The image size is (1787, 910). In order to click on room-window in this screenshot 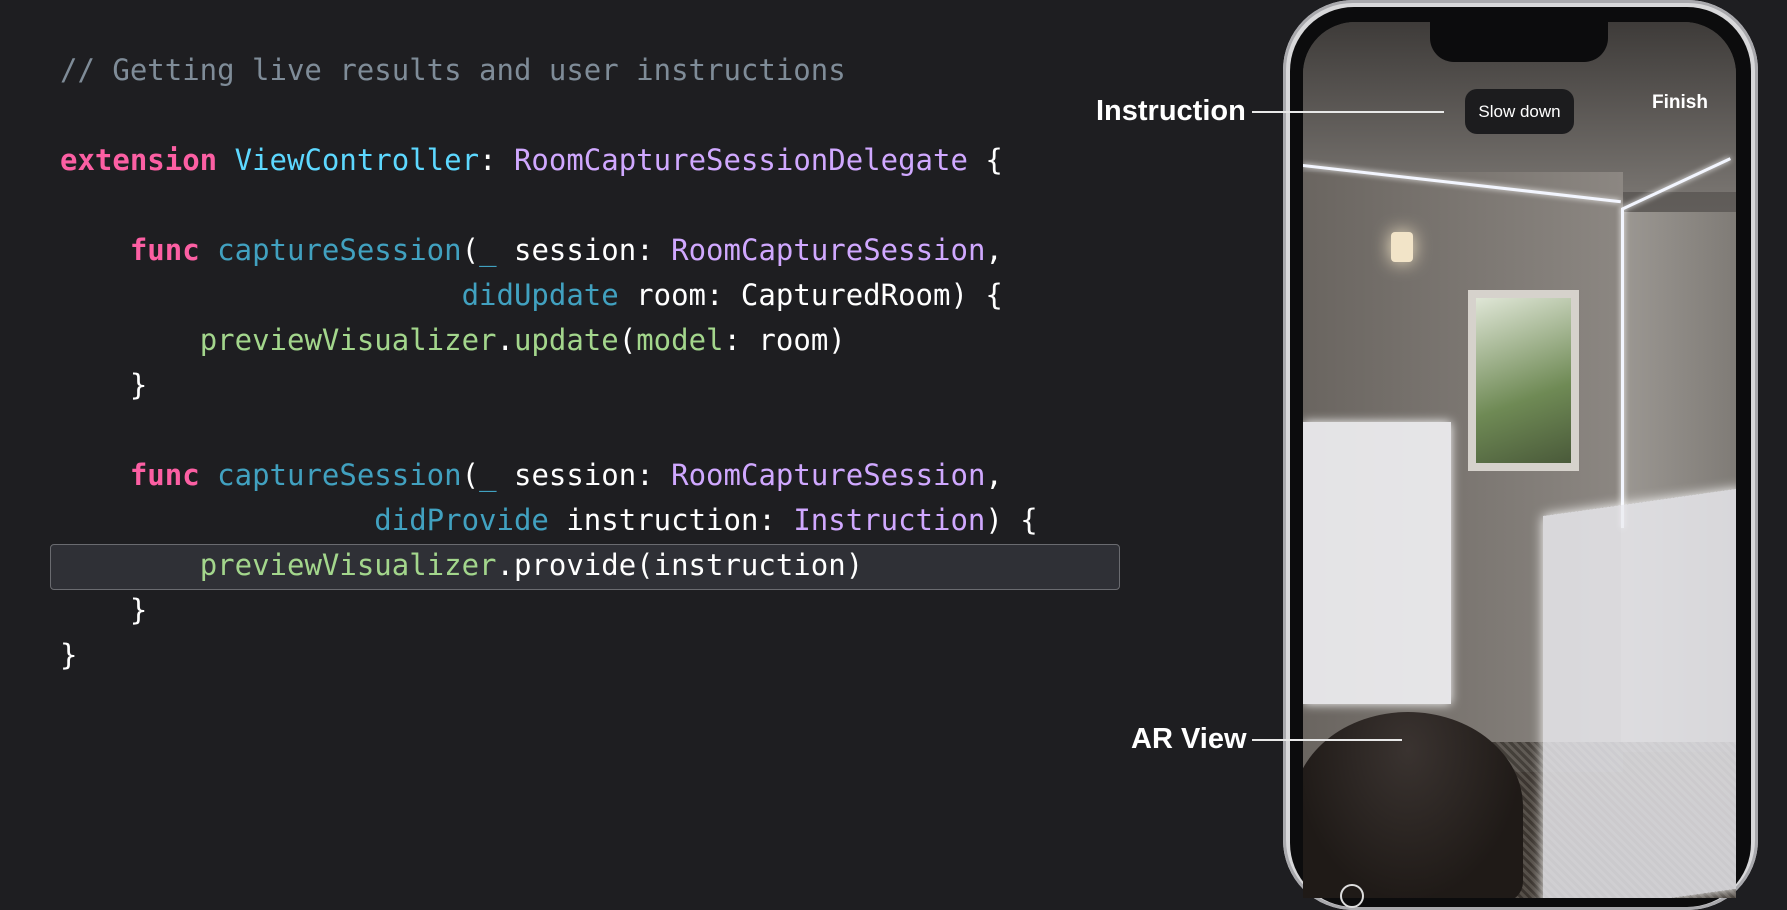, I will do `click(1523, 380)`.